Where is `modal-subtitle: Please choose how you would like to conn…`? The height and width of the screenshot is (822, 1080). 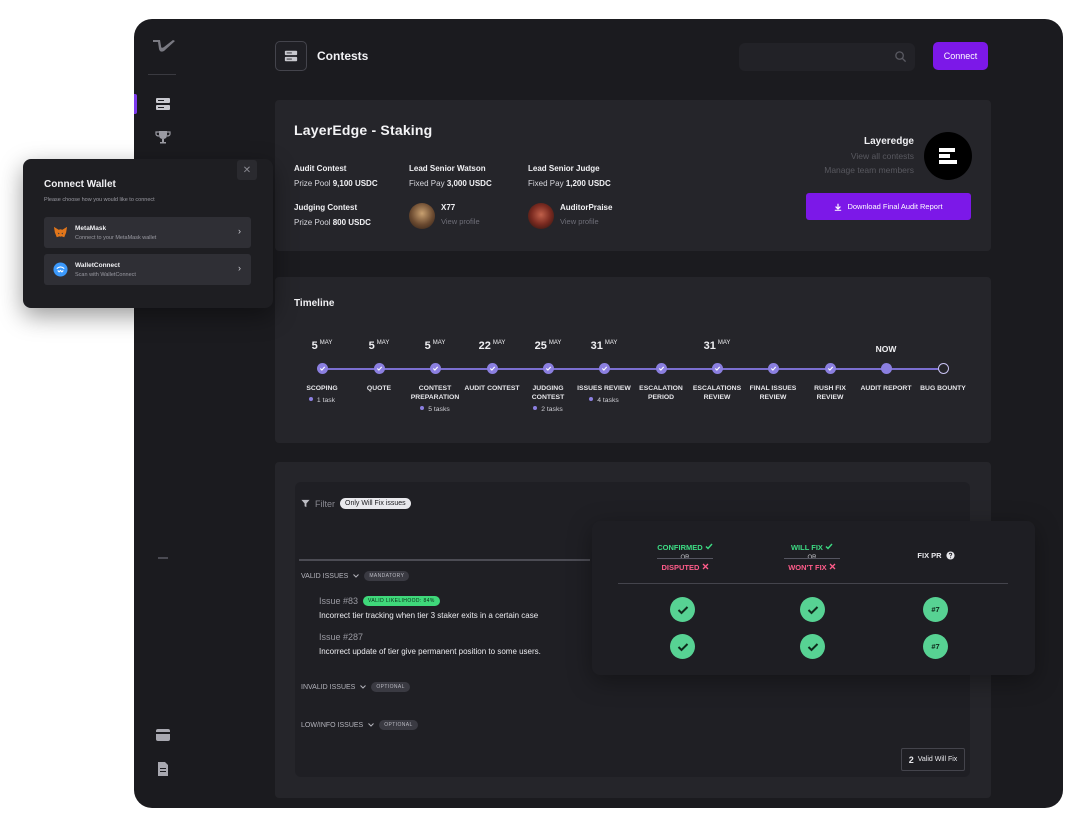 modal-subtitle: Please choose how you would like to conn… is located at coordinates (99, 200).